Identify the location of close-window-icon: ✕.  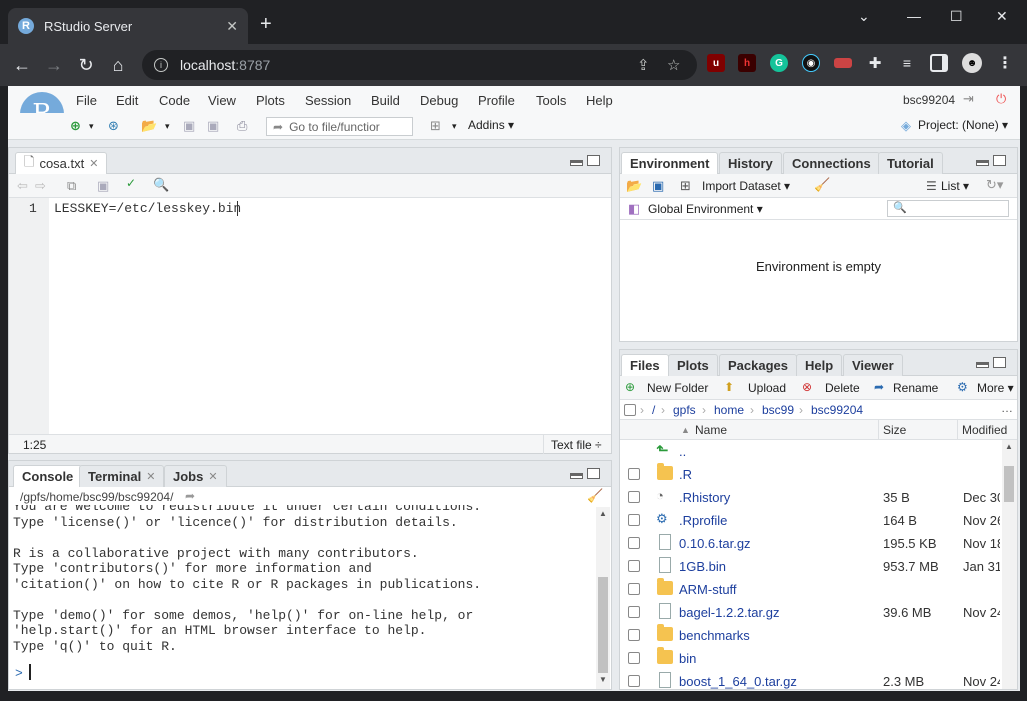
(1002, 16).